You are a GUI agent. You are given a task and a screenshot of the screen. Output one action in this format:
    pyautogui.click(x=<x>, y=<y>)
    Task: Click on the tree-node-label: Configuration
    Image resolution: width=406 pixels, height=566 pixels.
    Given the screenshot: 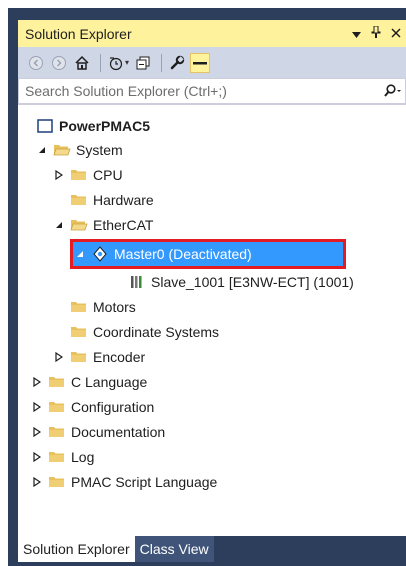 What is the action you would take?
    pyautogui.click(x=113, y=407)
    